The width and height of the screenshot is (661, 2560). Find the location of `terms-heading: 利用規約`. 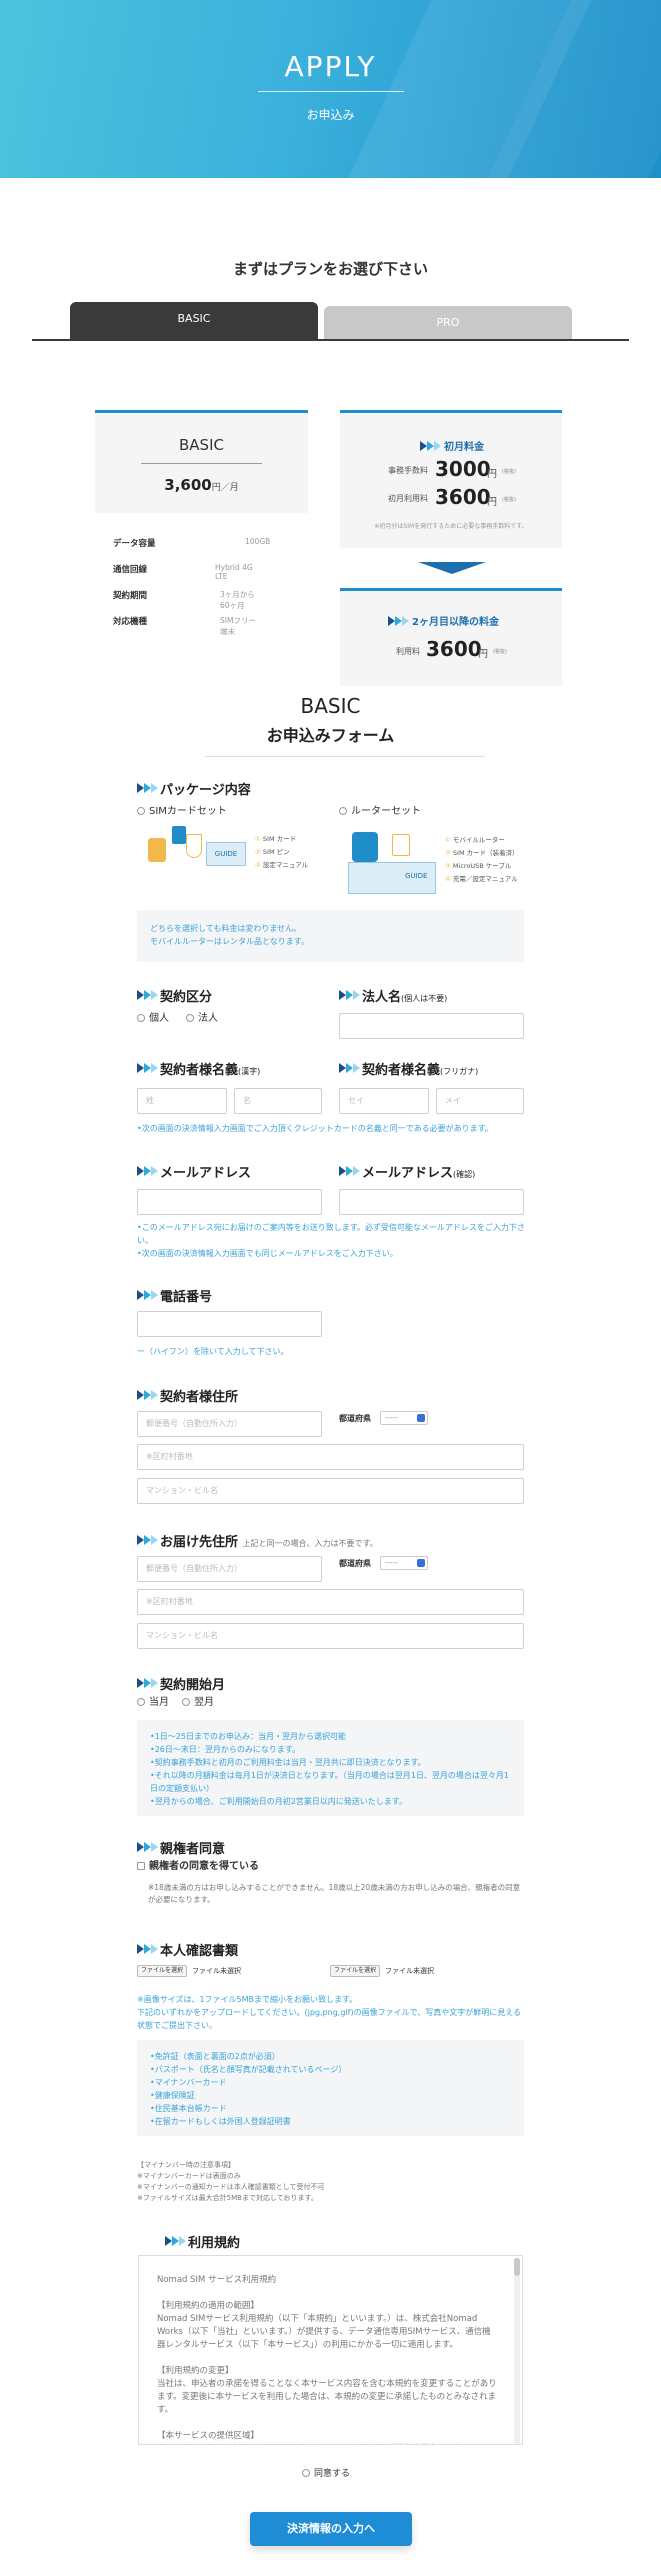

terms-heading: 利用規約 is located at coordinates (214, 2243).